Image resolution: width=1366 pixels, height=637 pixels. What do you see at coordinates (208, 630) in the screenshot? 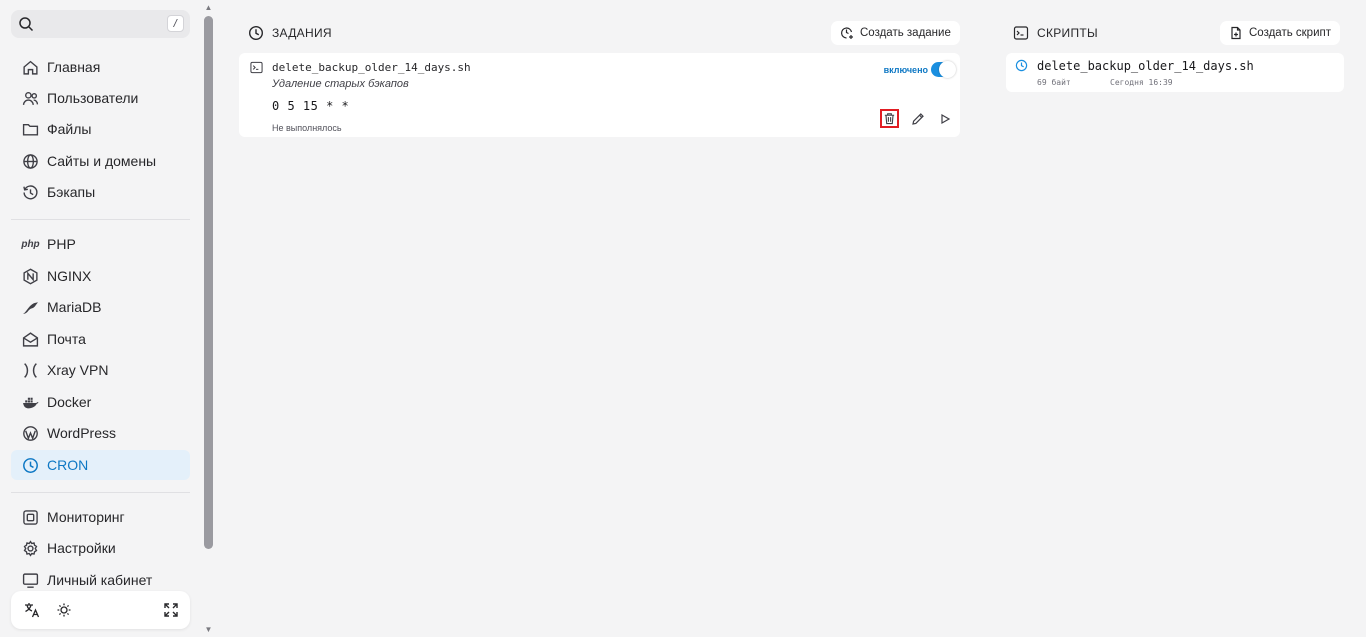
I see `scroll-down-arrow: ▼` at bounding box center [208, 630].